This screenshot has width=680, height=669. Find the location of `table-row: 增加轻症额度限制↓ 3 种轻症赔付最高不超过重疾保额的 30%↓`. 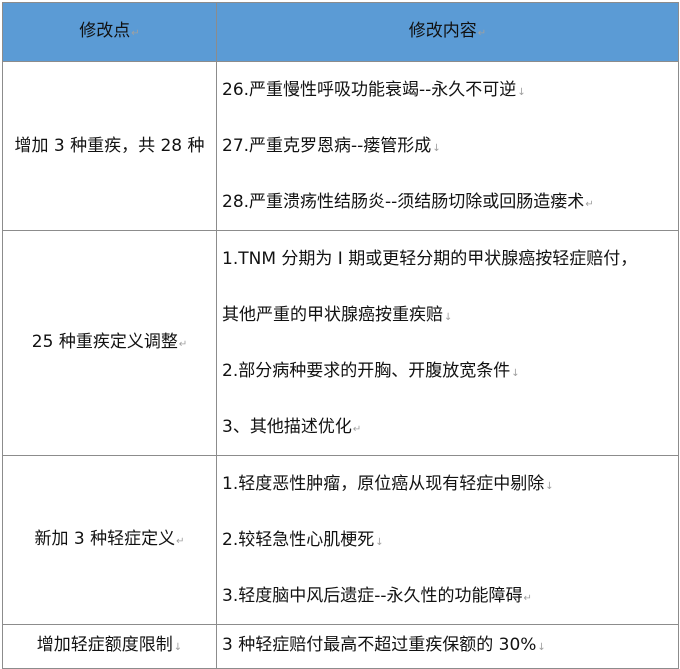

table-row: 增加轻症额度限制↓ 3 种轻症赔付最高不超过重疾保额的 30%↓ is located at coordinates (340, 646).